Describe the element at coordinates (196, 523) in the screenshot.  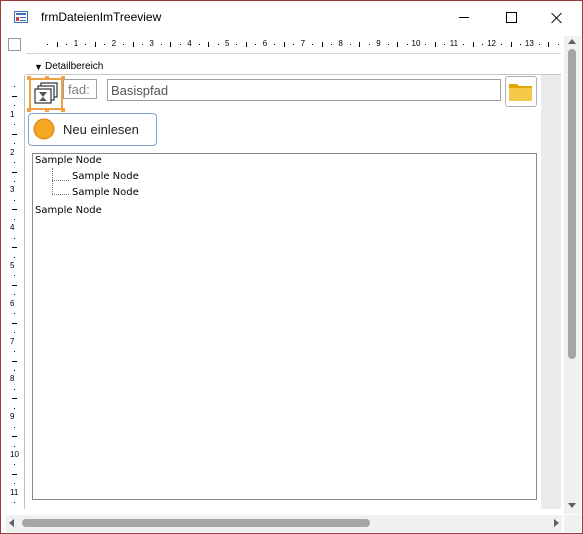
I see `horizontal-scroll-thumb` at that location.